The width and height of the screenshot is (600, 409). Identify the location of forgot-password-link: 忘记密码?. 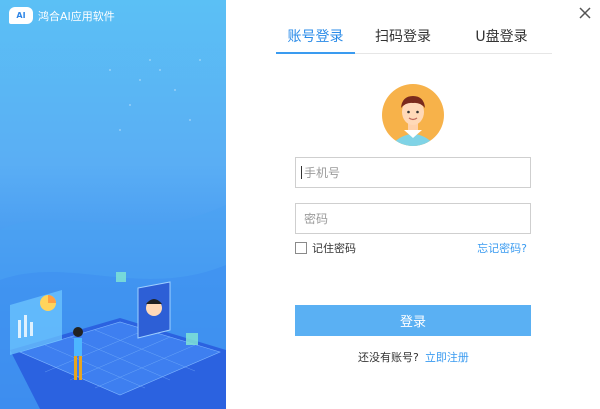
(502, 248).